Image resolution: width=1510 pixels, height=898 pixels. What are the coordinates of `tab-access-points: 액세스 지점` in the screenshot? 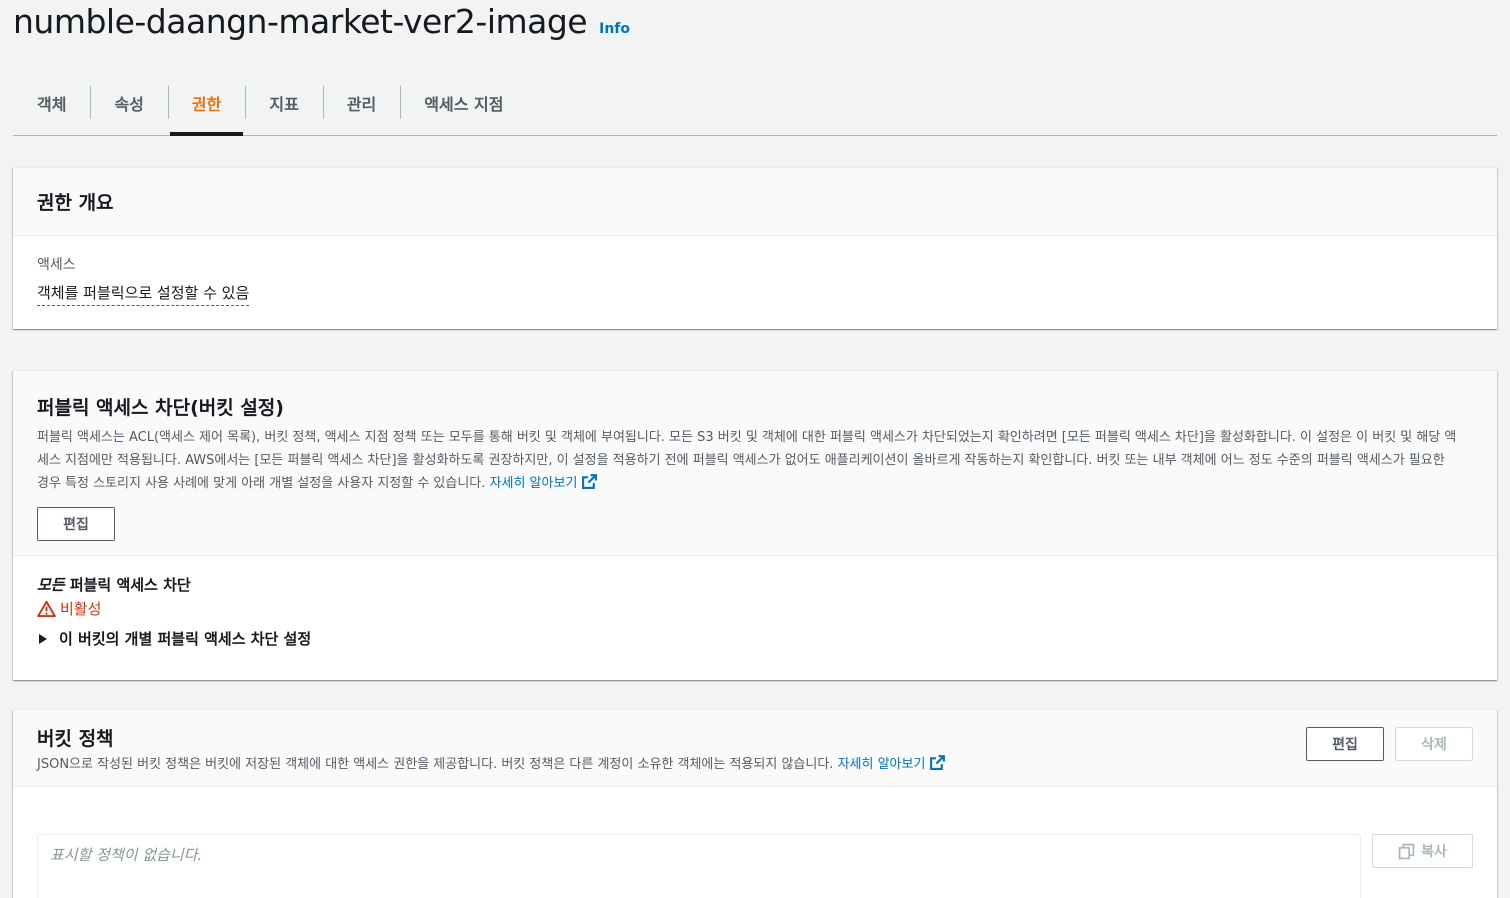 It's located at (463, 102).